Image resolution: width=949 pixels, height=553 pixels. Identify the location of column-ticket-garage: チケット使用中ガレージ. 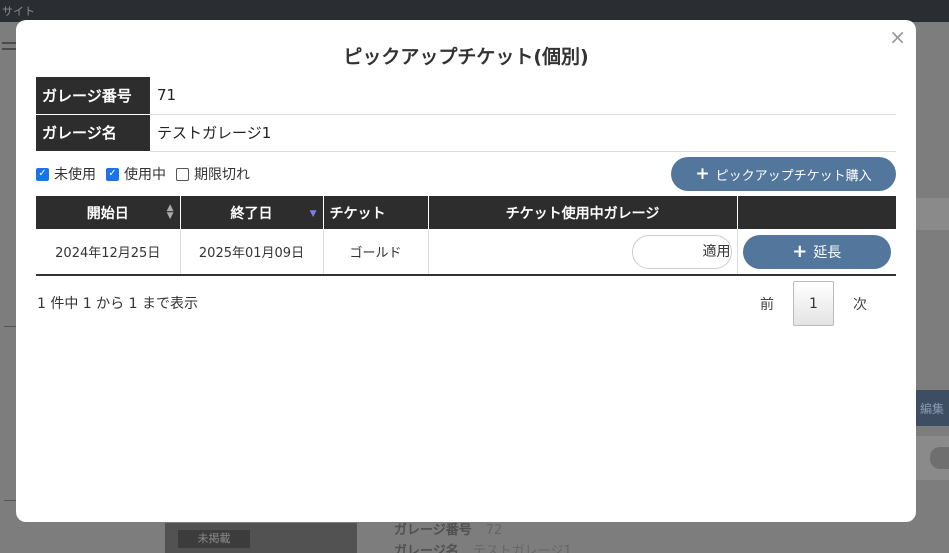
(583, 212).